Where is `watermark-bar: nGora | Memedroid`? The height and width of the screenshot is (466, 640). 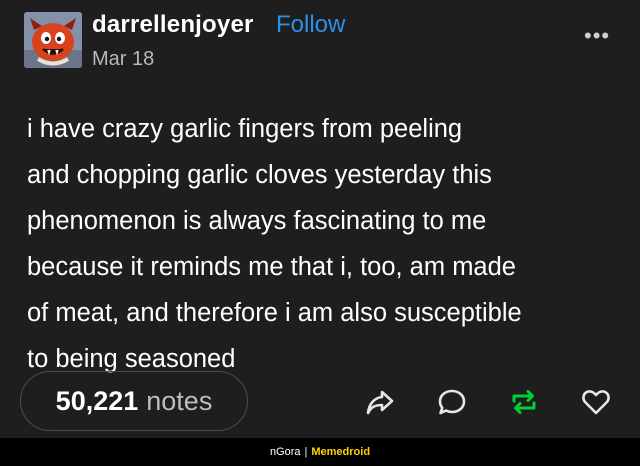
watermark-bar: nGora | Memedroid is located at coordinates (320, 452).